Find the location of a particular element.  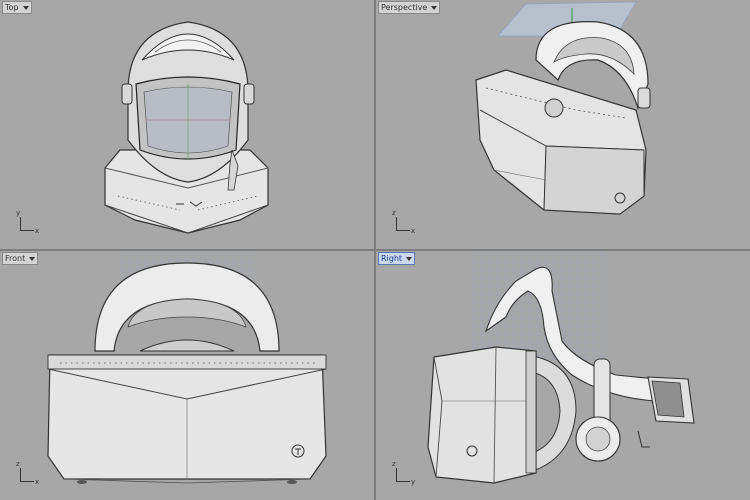

viewport-tab-label: Front is located at coordinates (15, 258).